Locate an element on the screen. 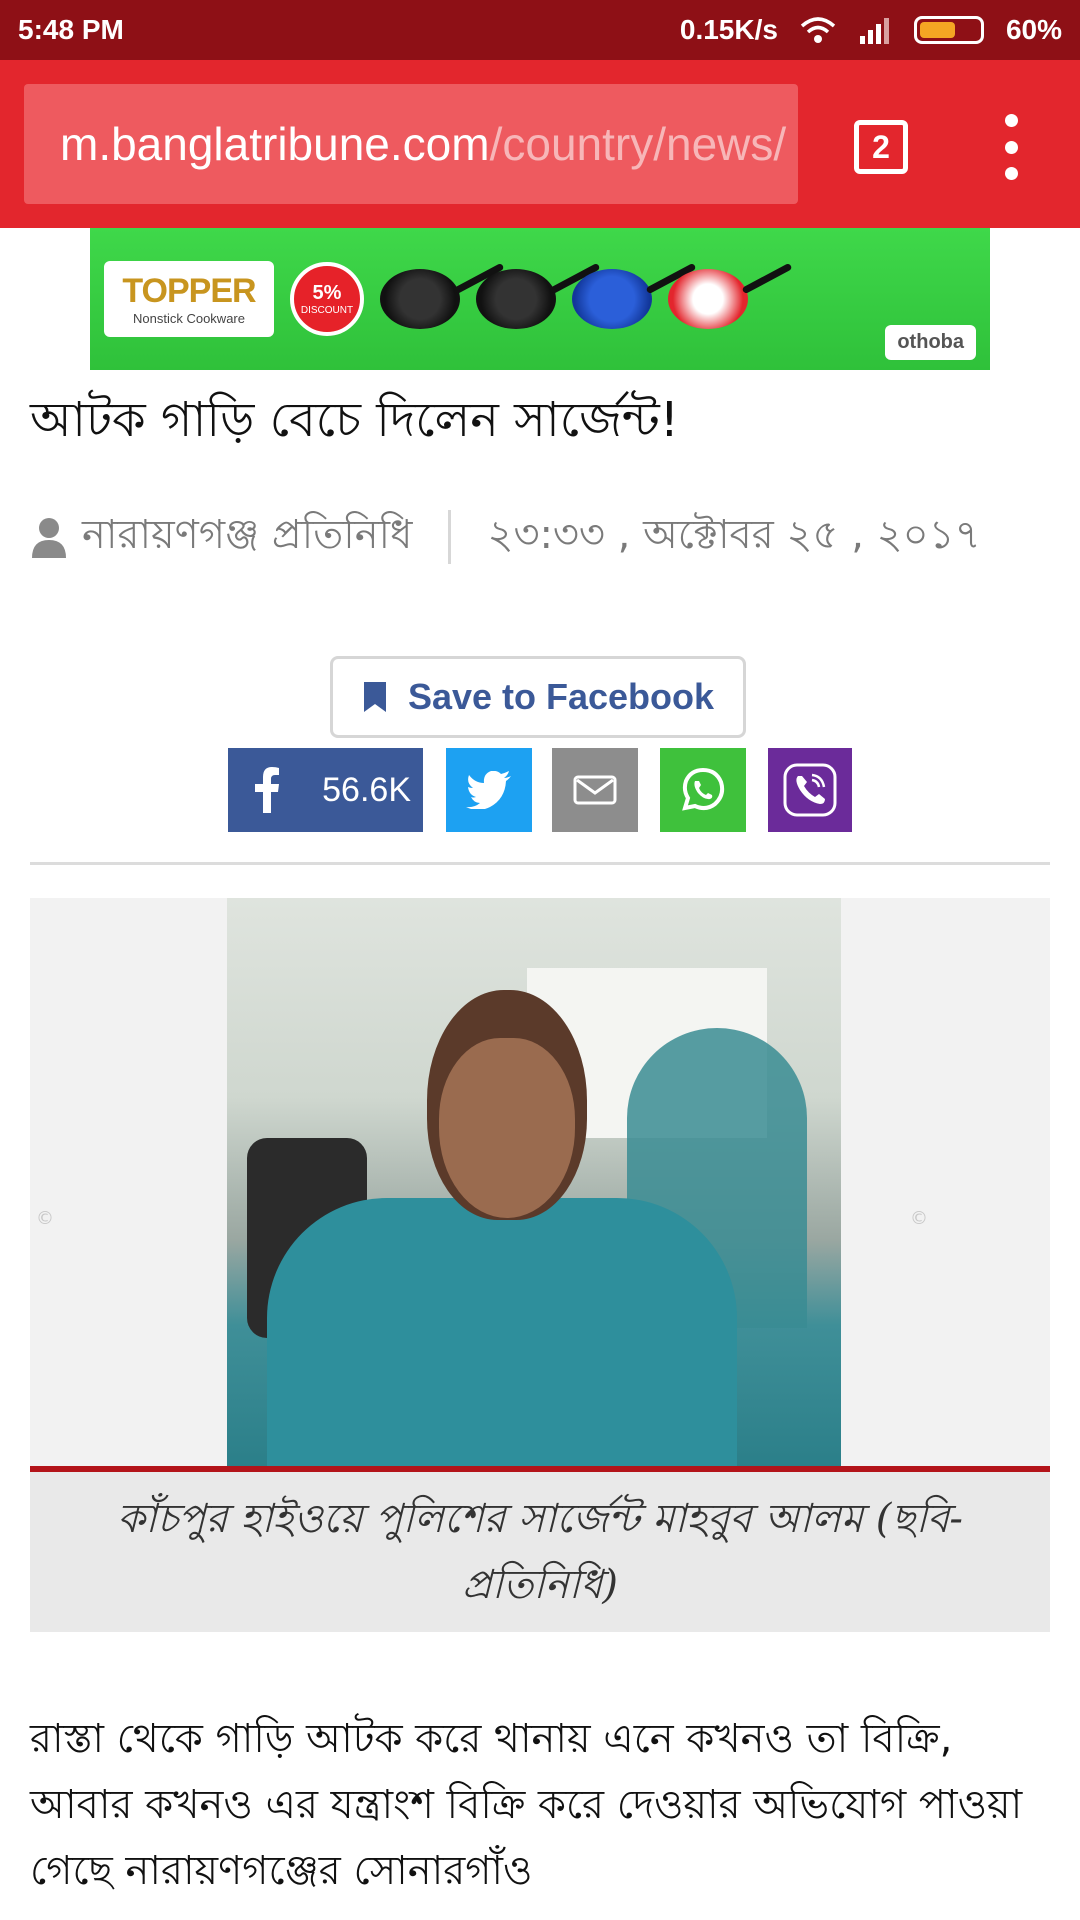 Image resolution: width=1080 pixels, height=1920 pixels. tab-switcher-button: 2 is located at coordinates (881, 147).